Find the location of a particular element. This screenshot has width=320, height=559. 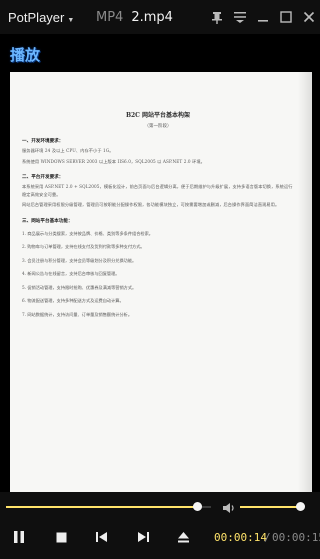

seek-bar is located at coordinates (108, 507).